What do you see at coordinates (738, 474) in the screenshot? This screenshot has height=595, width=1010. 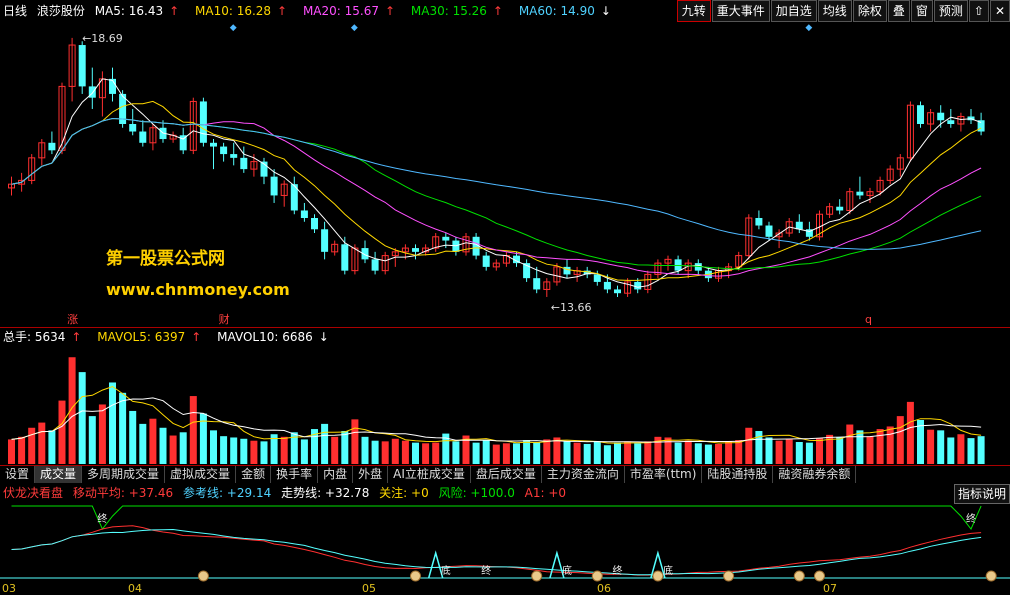 I see `tab-northbound-holdings: 陆股通持股` at bounding box center [738, 474].